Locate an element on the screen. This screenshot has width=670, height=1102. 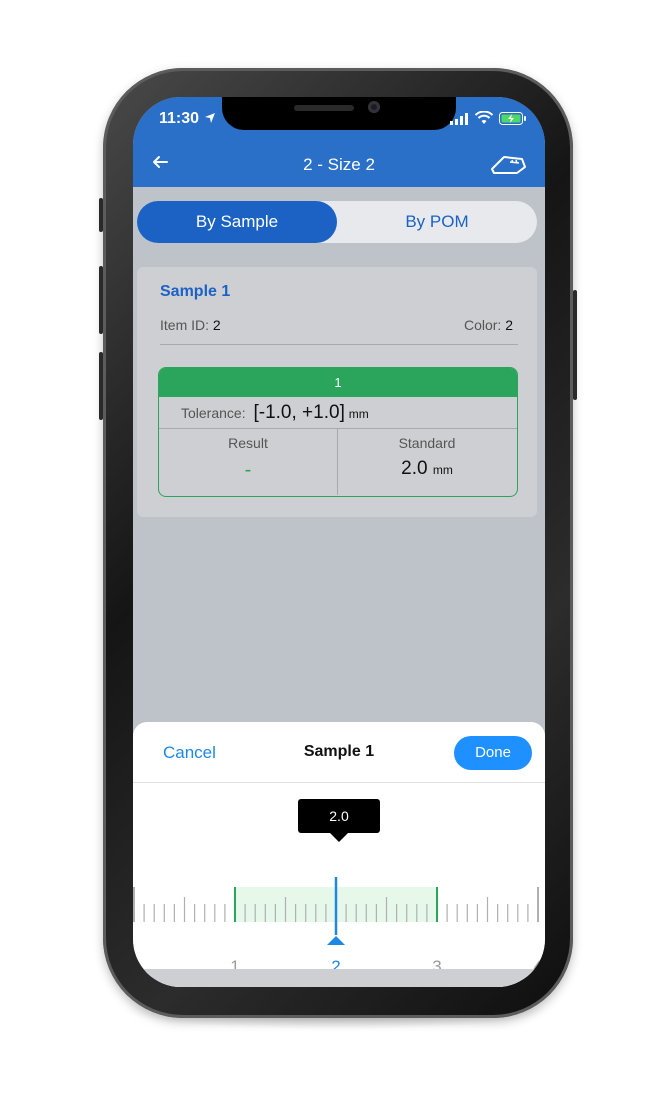
speaker is located at coordinates (324, 108).